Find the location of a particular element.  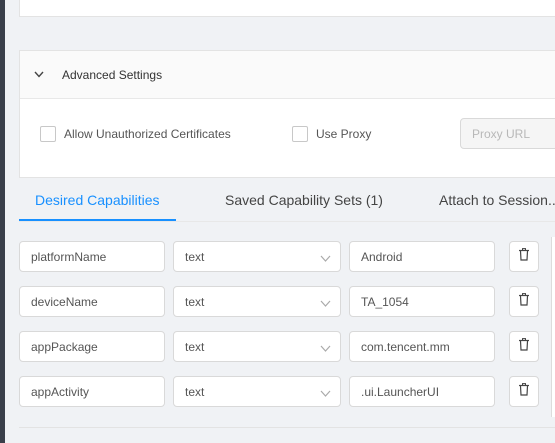

capability-name-input: deviceName is located at coordinates (92, 301).